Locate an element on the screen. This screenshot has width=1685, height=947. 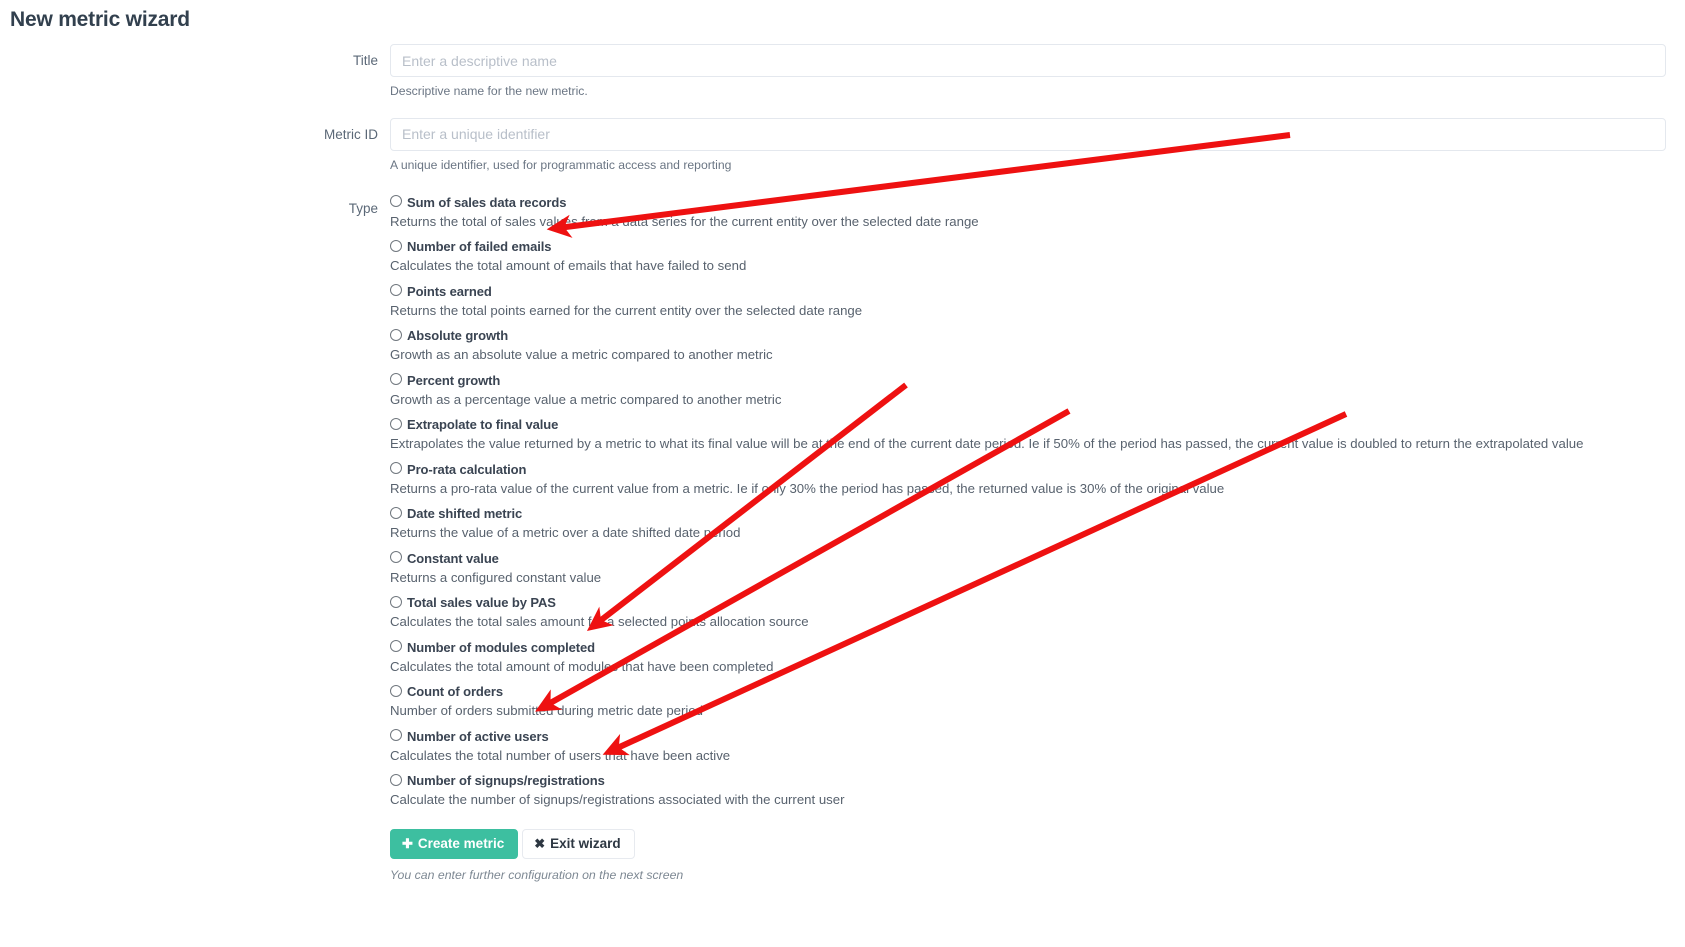
metric-type-option-head: Points earned is located at coordinates (1028, 291).